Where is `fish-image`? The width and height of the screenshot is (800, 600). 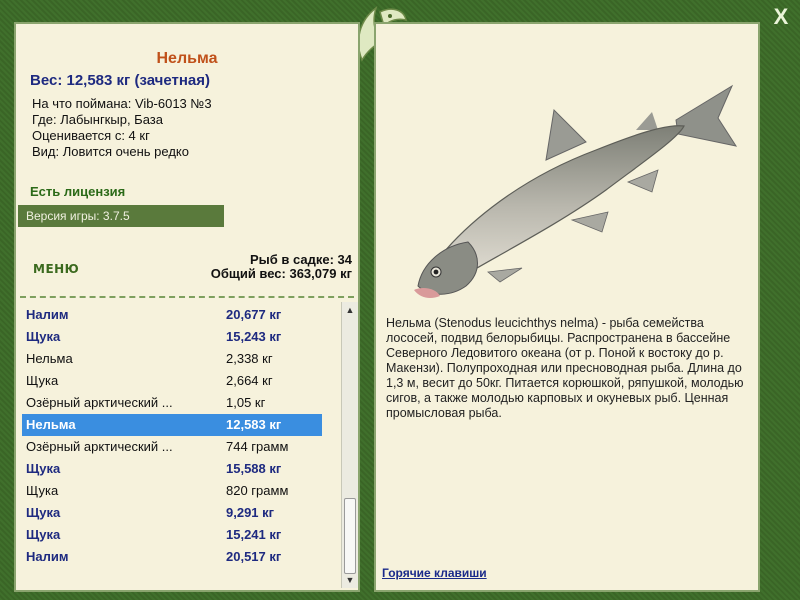 fish-image is located at coordinates (576, 191).